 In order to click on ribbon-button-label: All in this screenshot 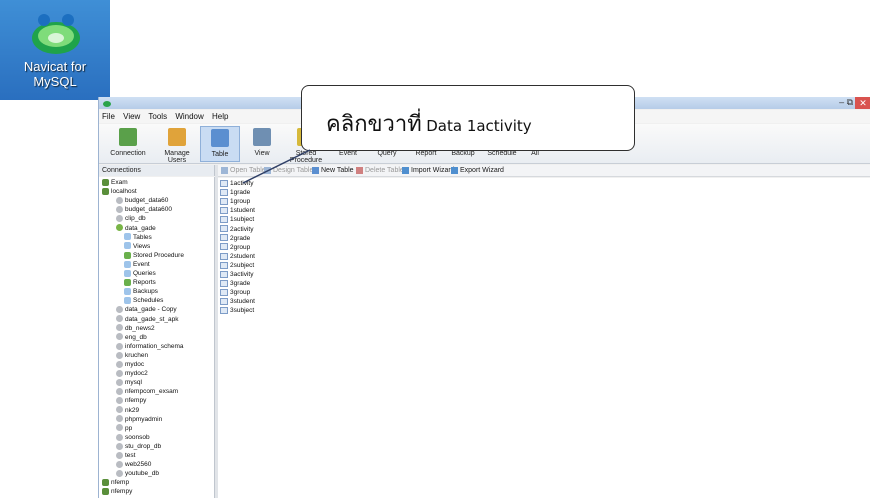, I will do `click(535, 153)`.